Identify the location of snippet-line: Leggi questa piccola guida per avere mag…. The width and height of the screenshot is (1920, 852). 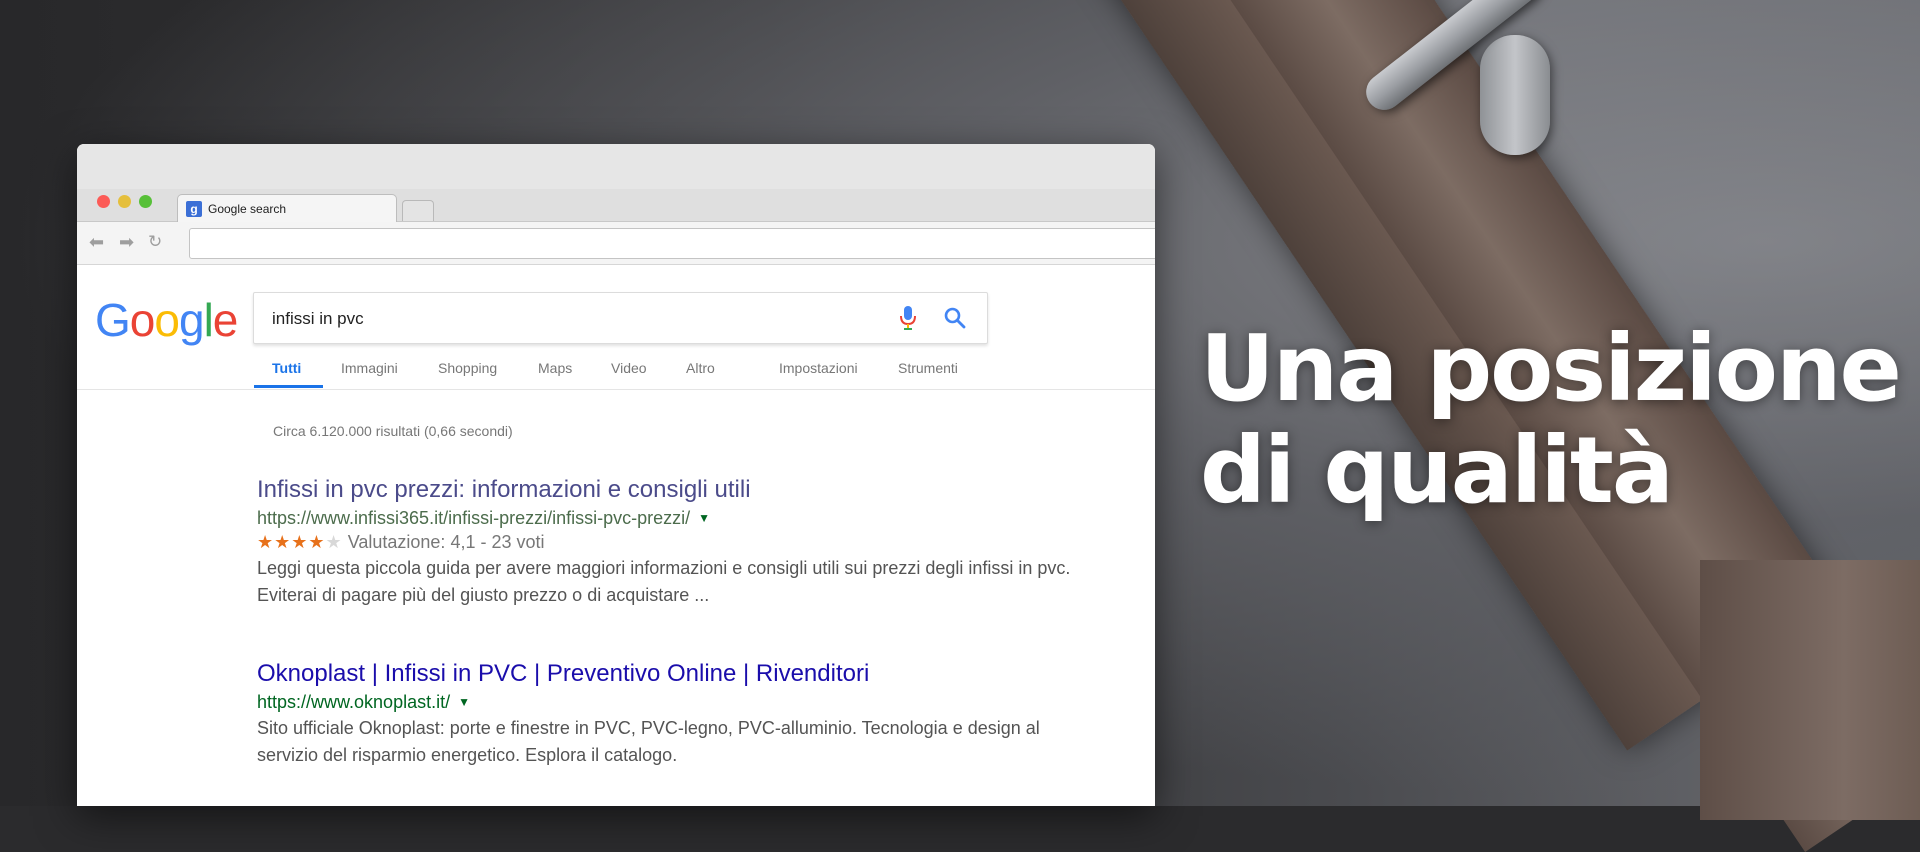
(664, 568).